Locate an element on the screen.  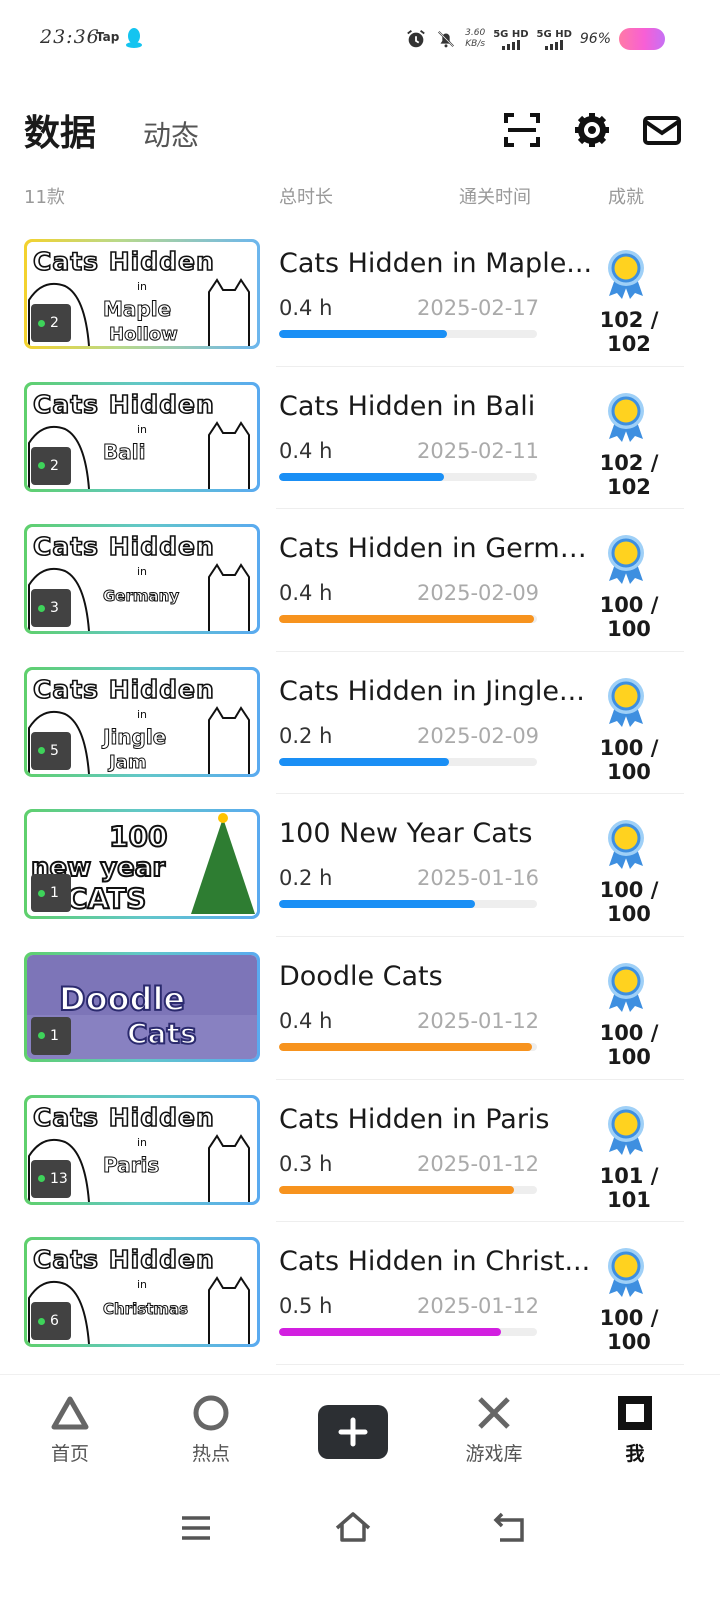
total-time-header: 总时长 is located at coordinates (306, 196).